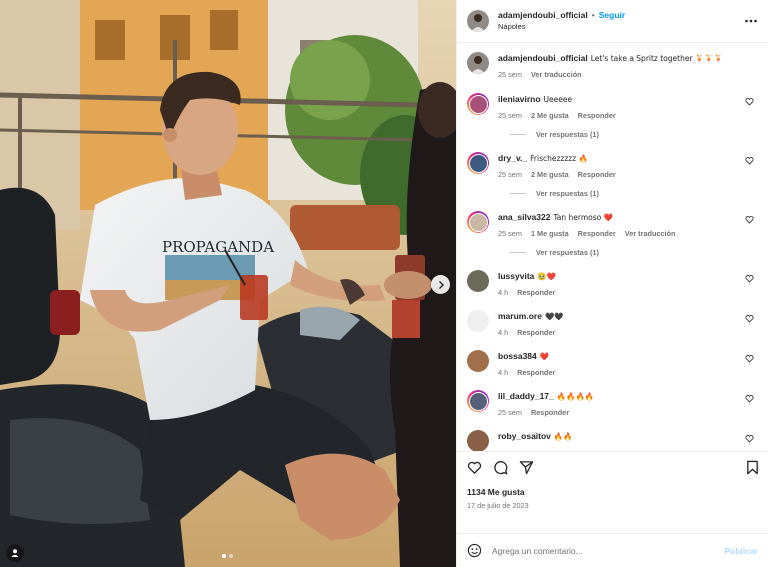 The height and width of the screenshot is (567, 768). Describe the element at coordinates (612, 323) in the screenshot. I see `comment: marum.ore 🖤🖤 4 h Responder` at that location.